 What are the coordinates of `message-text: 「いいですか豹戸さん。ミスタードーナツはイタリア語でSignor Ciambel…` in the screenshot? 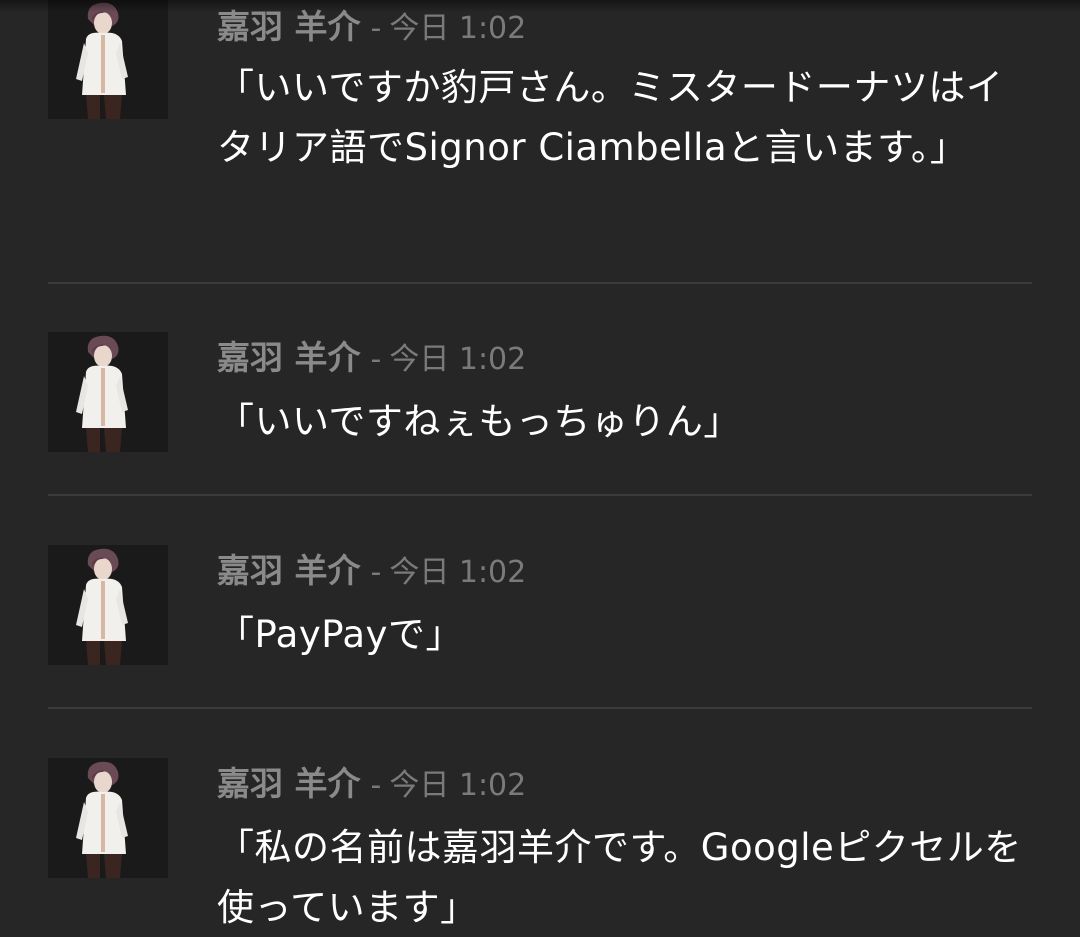 It's located at (610, 117).